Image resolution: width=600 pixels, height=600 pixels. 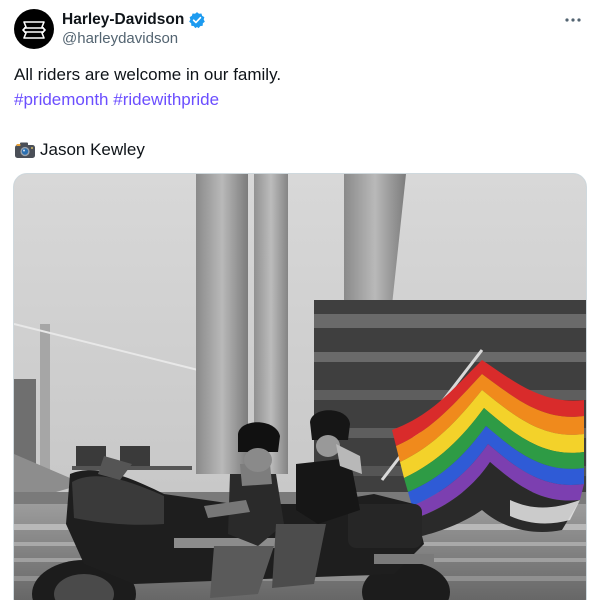 I want to click on author-name-row: Harley-Davidson, so click(x=134, y=20).